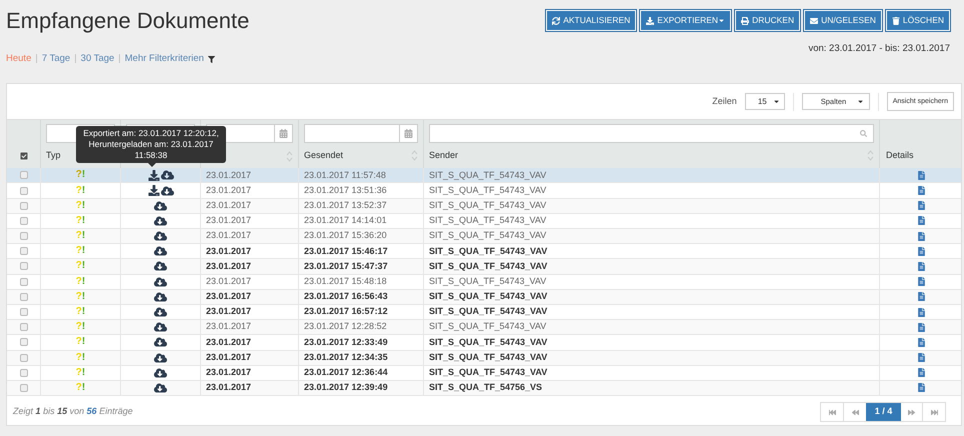 The height and width of the screenshot is (436, 964). Describe the element at coordinates (346, 373) in the screenshot. I see `sent-datetime: 23.01.2017 12:36:44` at that location.